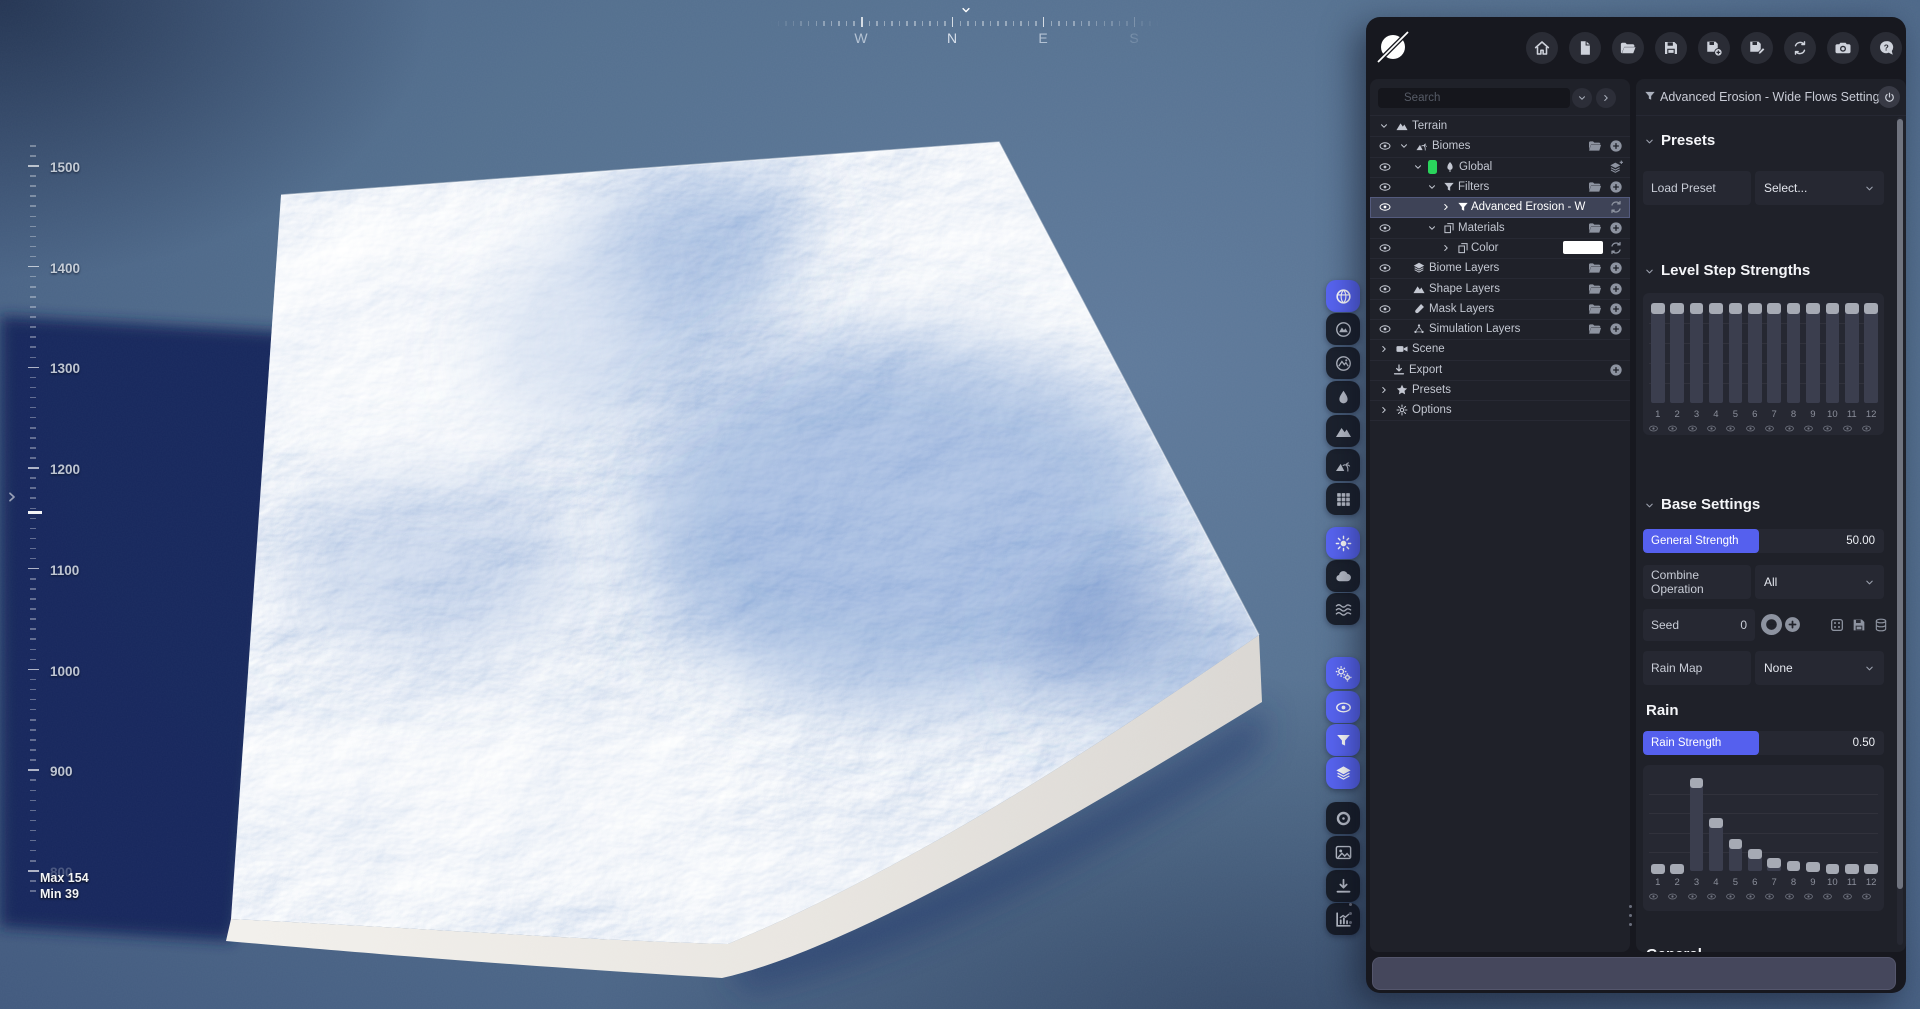 The image size is (1920, 1009). Describe the element at coordinates (1631, 915) in the screenshot. I see `splitter-handle` at that location.